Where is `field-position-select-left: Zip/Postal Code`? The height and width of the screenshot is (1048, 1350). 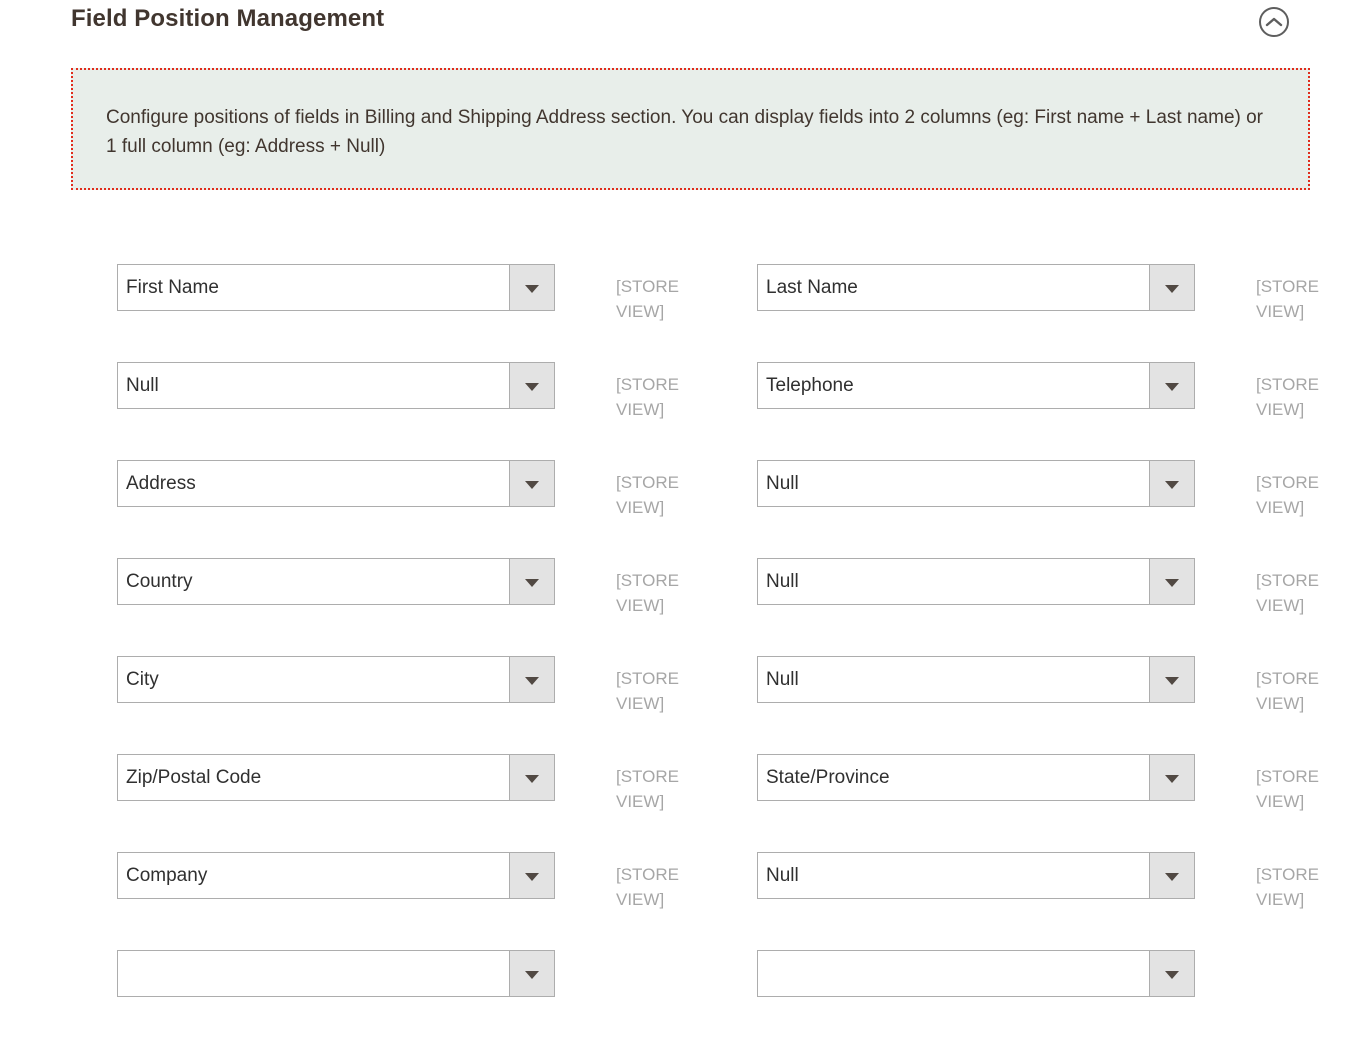
field-position-select-left: Zip/Postal Code is located at coordinates (336, 777).